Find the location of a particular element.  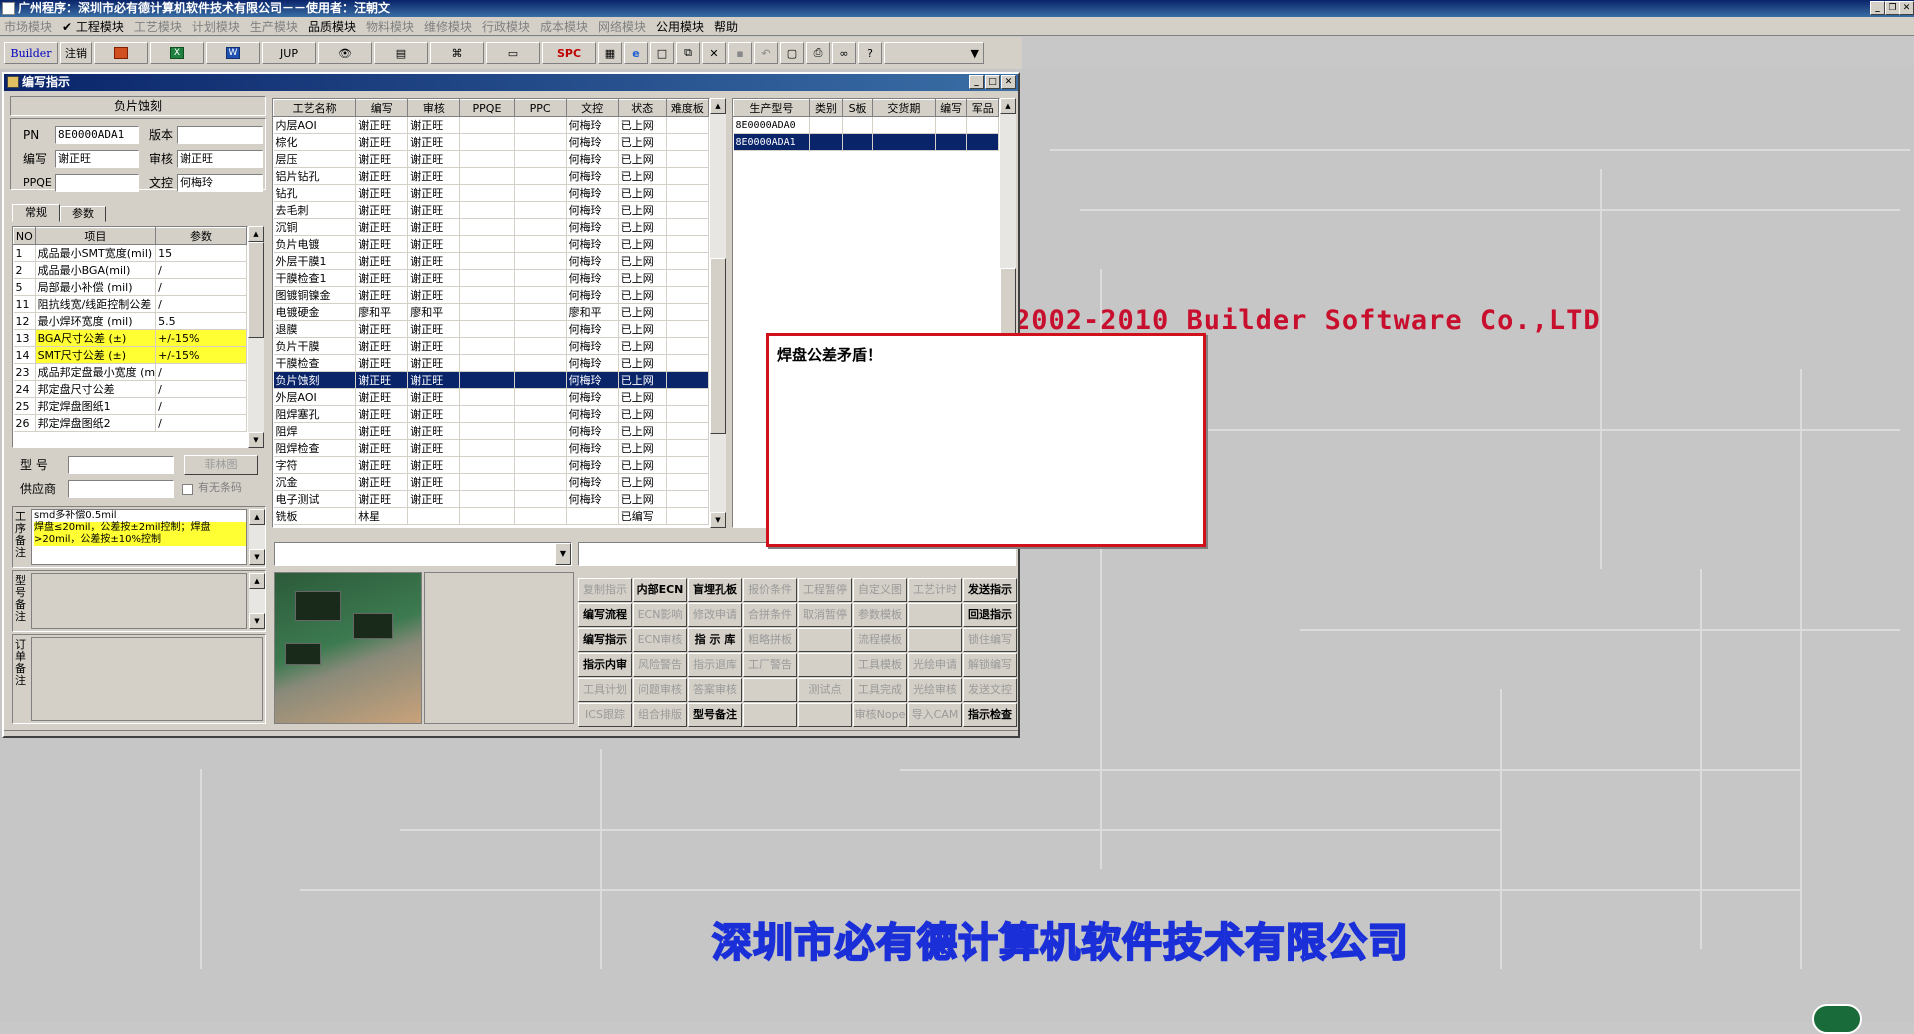

action-button-39: 发送文控 is located at coordinates (990, 690).